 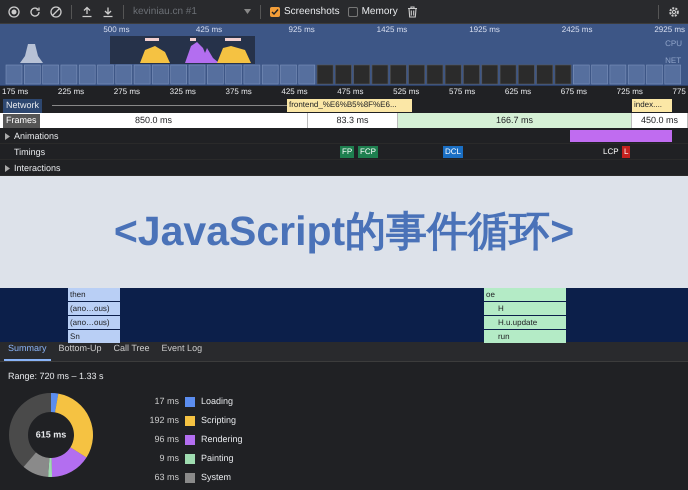 What do you see at coordinates (525, 294) in the screenshot?
I see `flame-bar: oe` at bounding box center [525, 294].